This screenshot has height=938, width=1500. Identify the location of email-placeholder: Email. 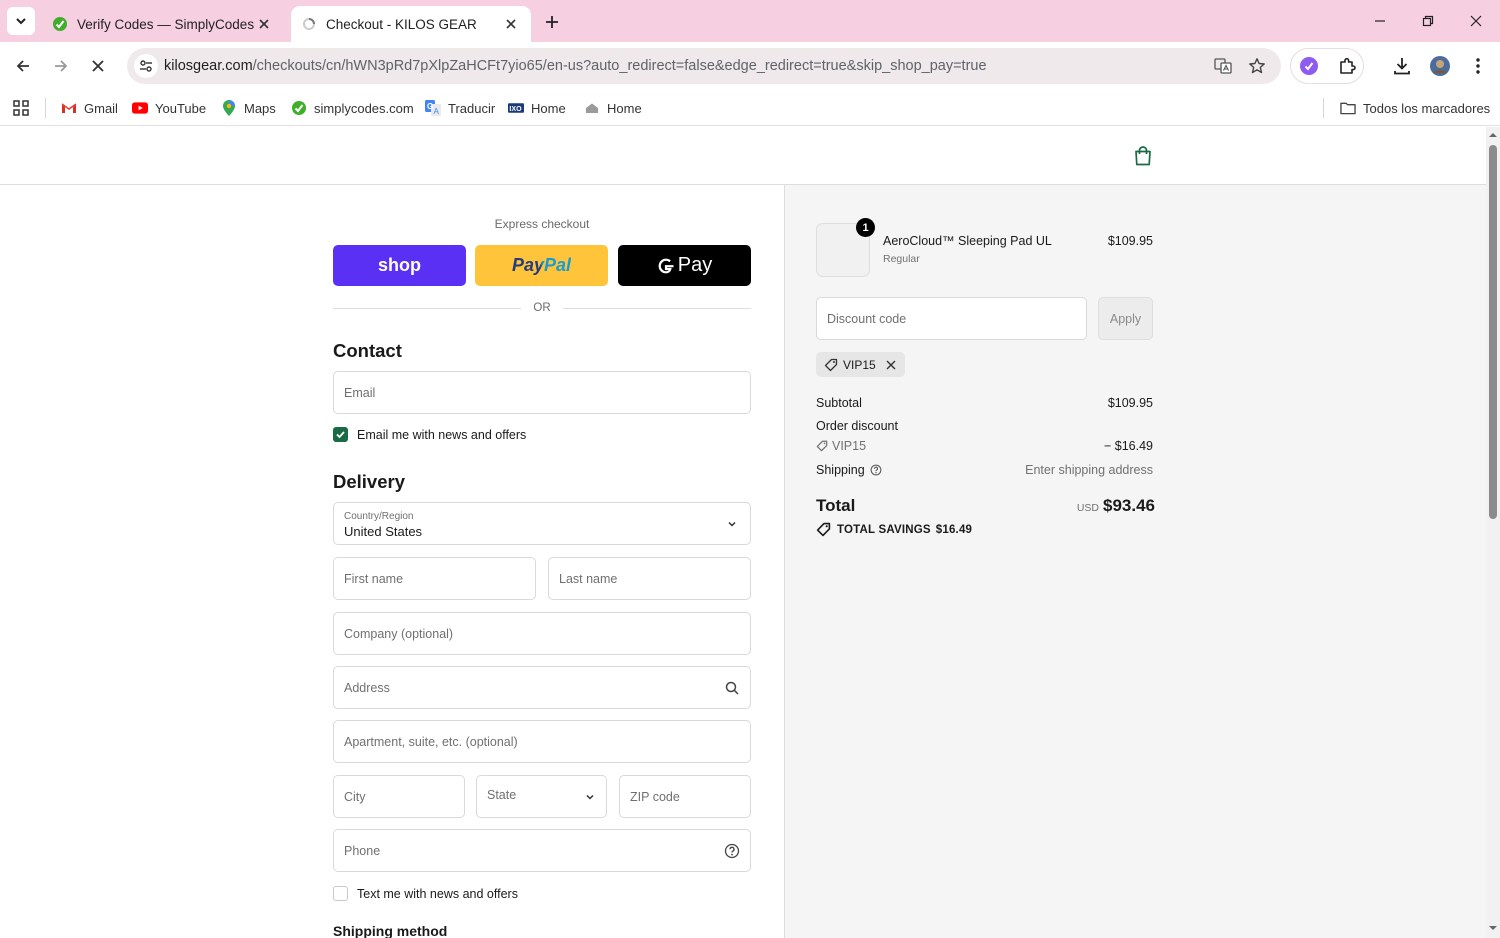
(360, 392).